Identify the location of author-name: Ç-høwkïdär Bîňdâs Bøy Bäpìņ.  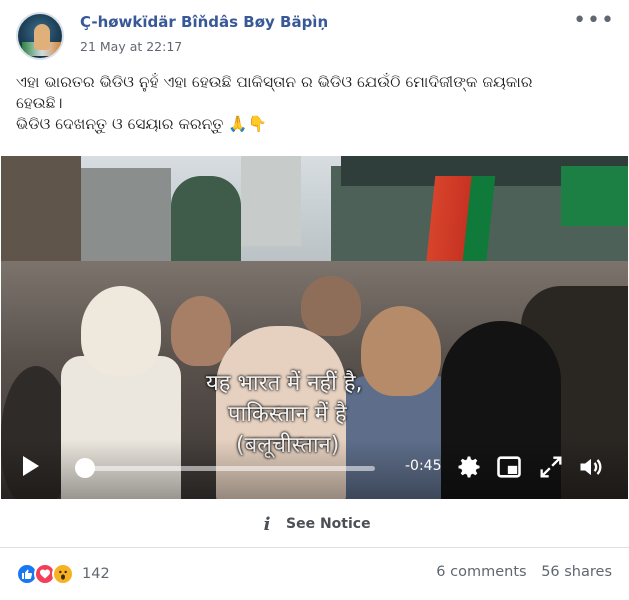
(204, 22).